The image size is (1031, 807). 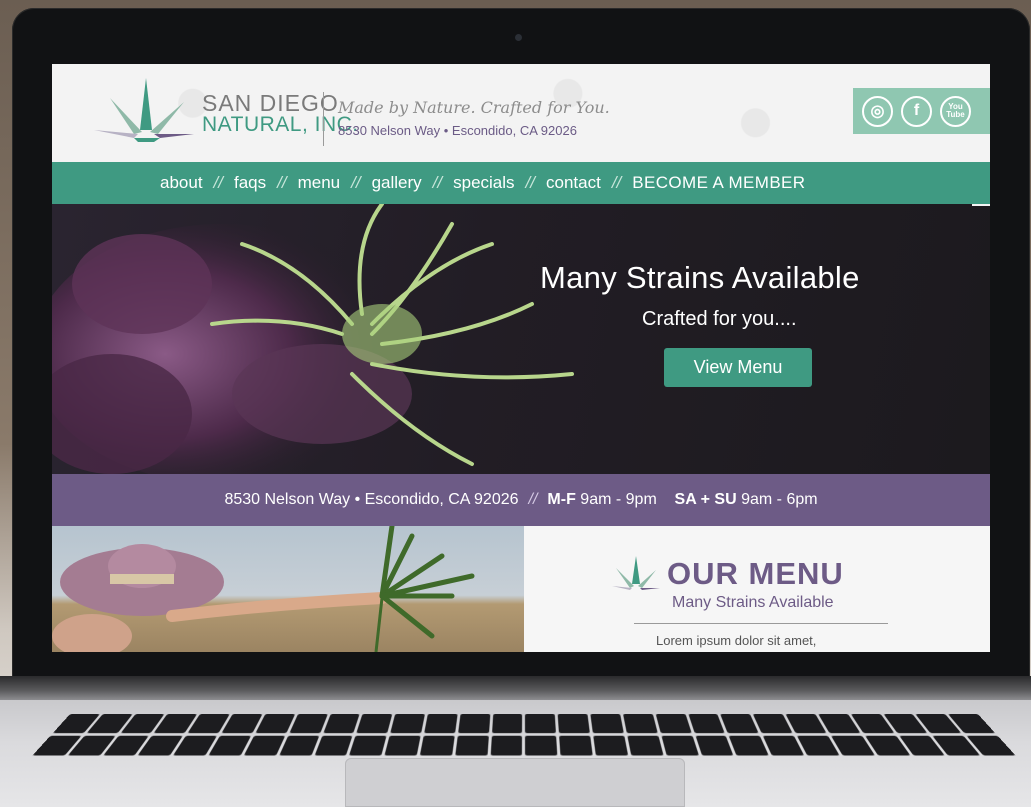 I want to click on menu-body-text: Lorem ipsum dolor sit amet,, so click(x=736, y=640).